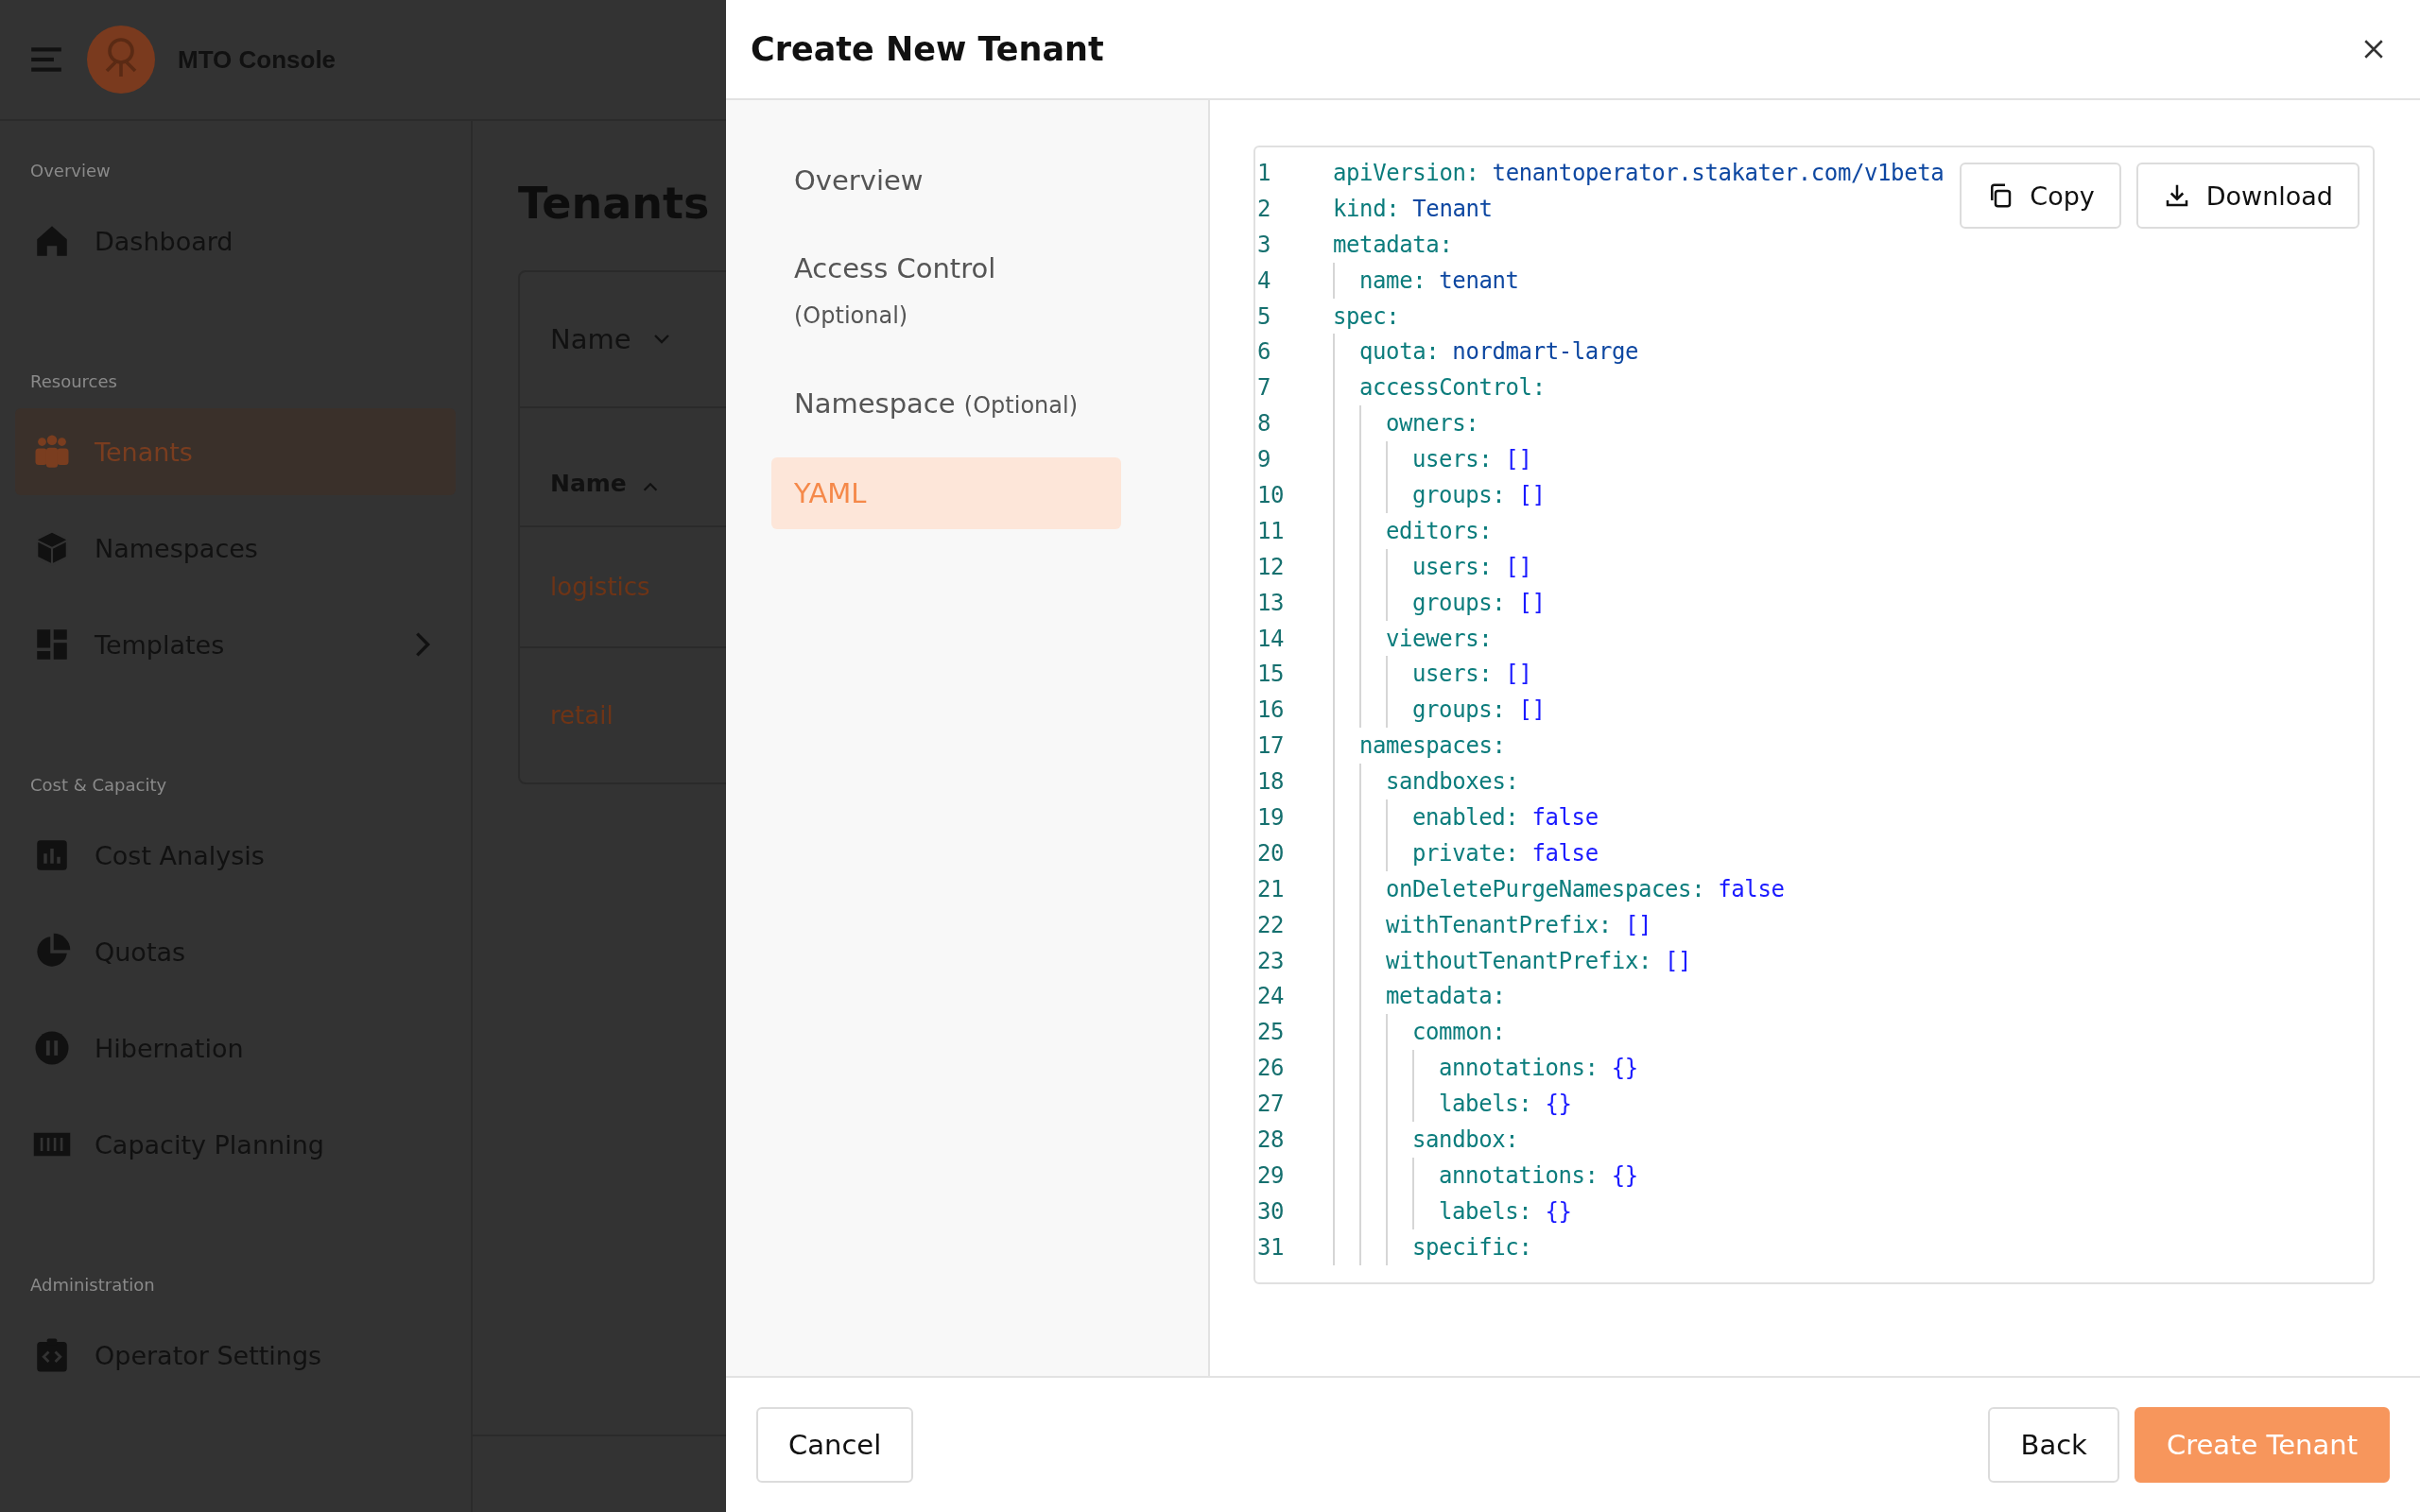 The height and width of the screenshot is (1512, 2420). Describe the element at coordinates (1499, 352) in the screenshot. I see `code-line: quota: nordmart-large` at that location.